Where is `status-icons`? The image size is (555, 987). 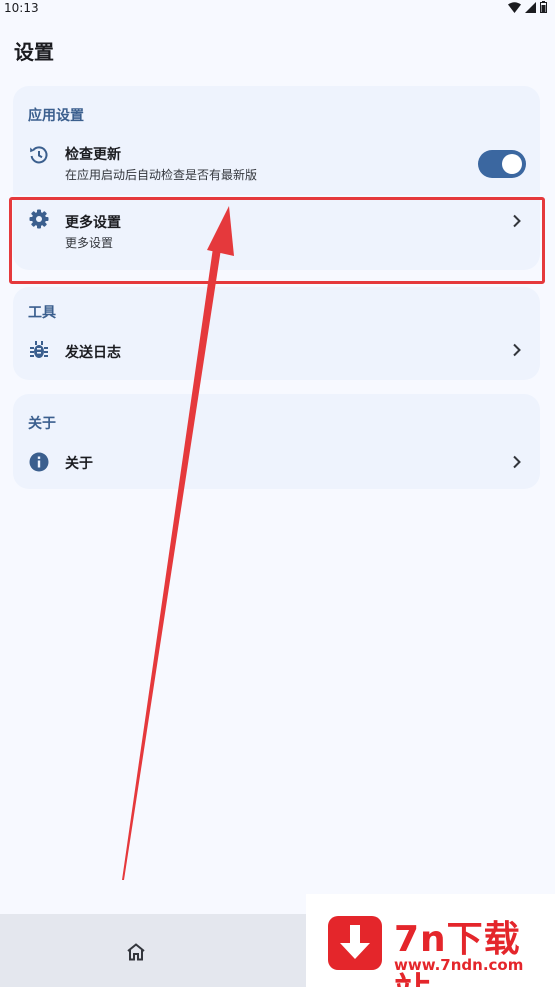 status-icons is located at coordinates (527, 7).